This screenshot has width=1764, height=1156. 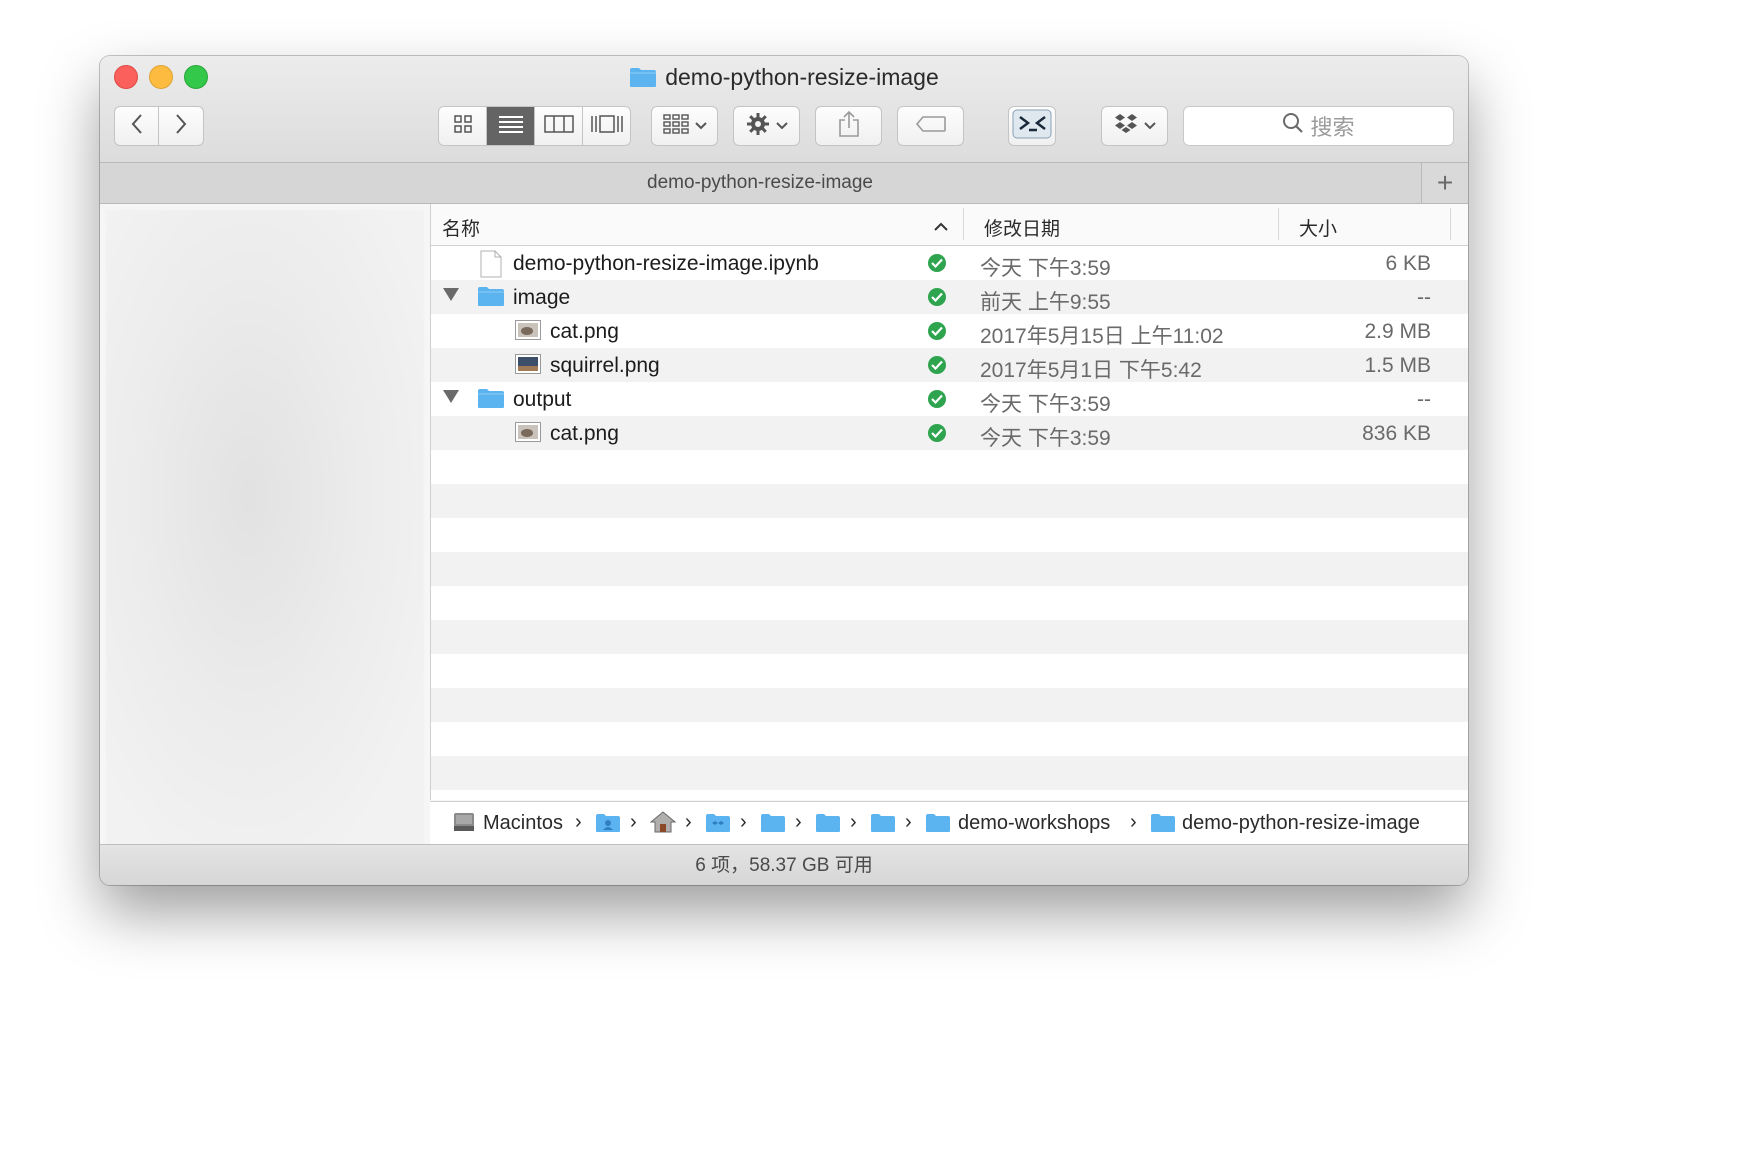 What do you see at coordinates (802, 77) in the screenshot?
I see `window-title: demo-python-resize-image` at bounding box center [802, 77].